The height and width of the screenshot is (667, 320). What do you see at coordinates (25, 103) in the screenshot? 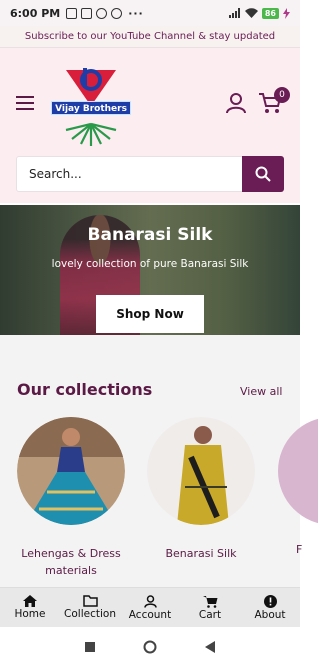
I see `menu-icon` at bounding box center [25, 103].